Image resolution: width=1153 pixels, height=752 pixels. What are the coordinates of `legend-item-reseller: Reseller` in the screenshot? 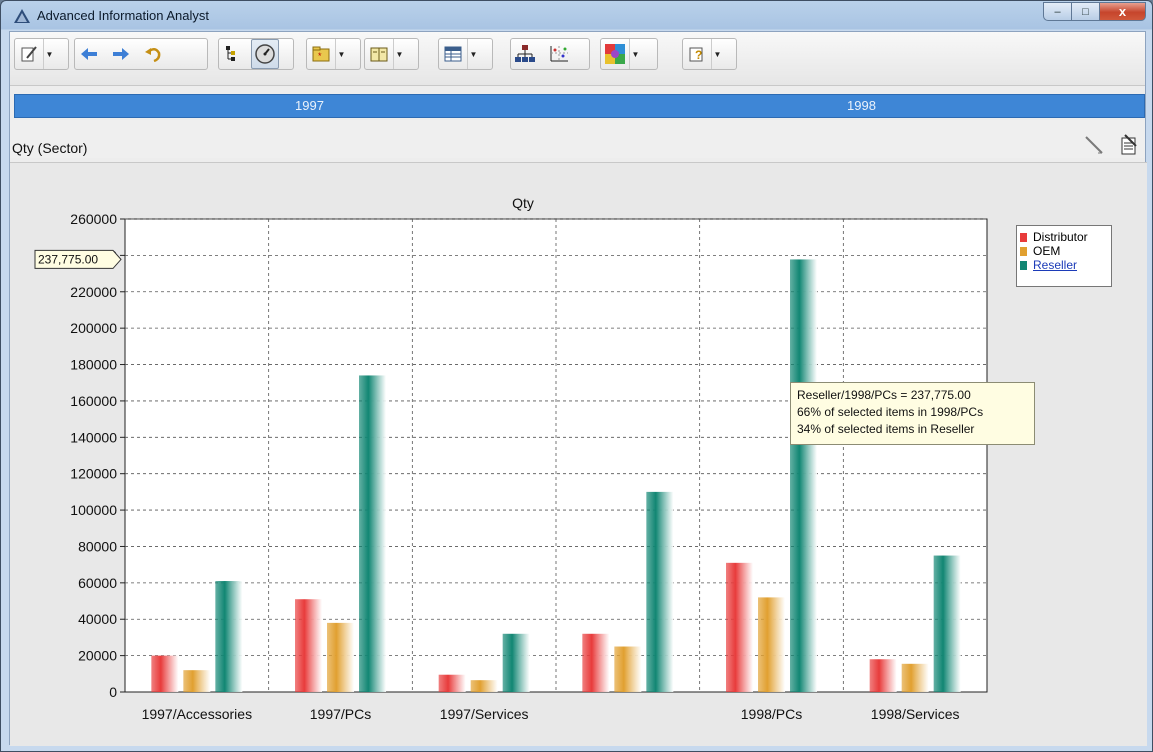 It's located at (1064, 265).